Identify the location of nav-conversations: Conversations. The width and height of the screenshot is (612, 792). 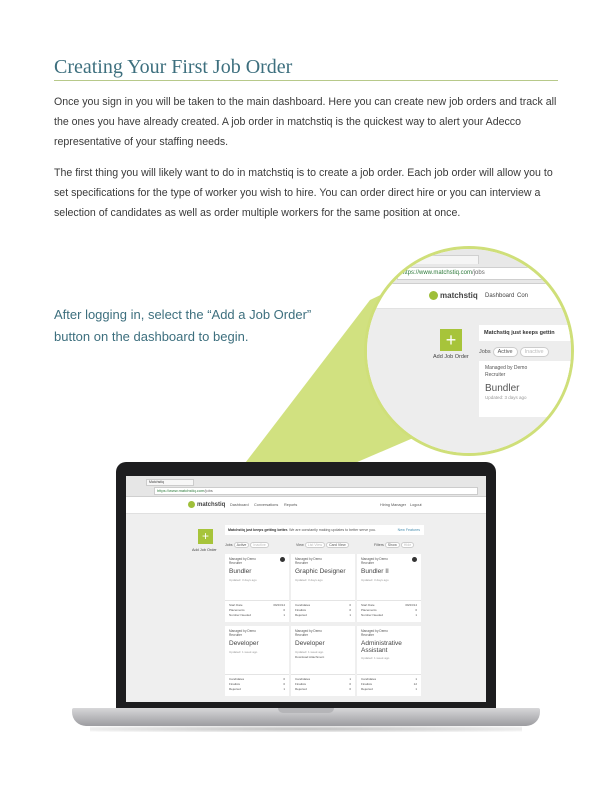
(266, 505).